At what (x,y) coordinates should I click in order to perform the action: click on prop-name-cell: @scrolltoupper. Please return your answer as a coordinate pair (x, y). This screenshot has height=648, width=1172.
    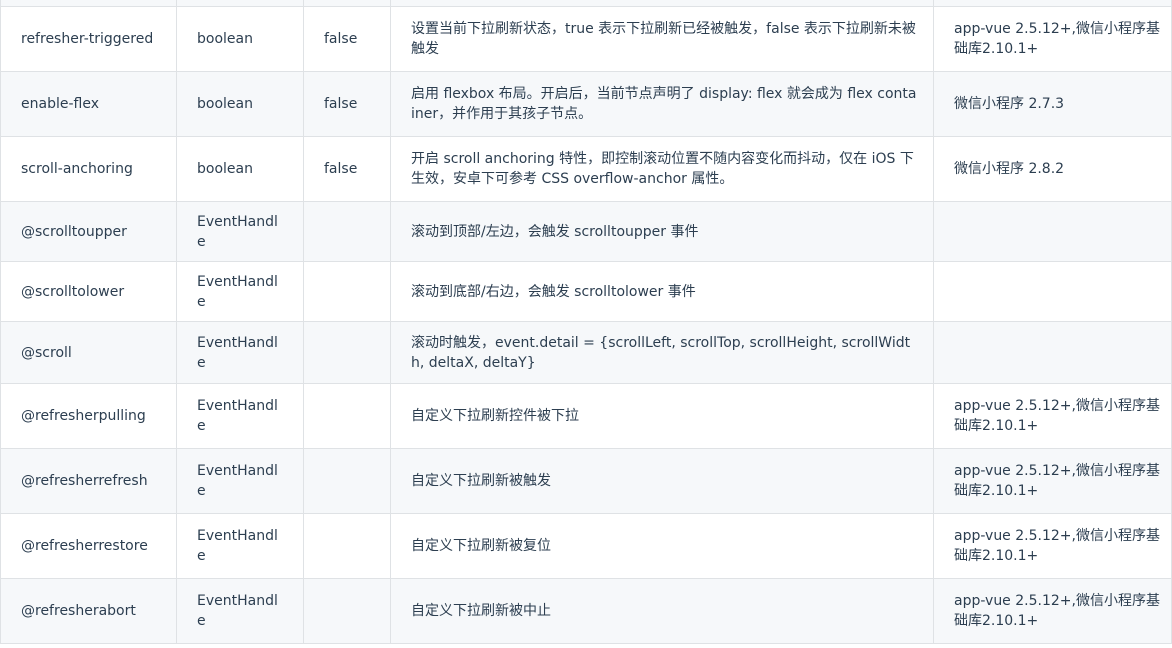
    Looking at the image, I should click on (88, 231).